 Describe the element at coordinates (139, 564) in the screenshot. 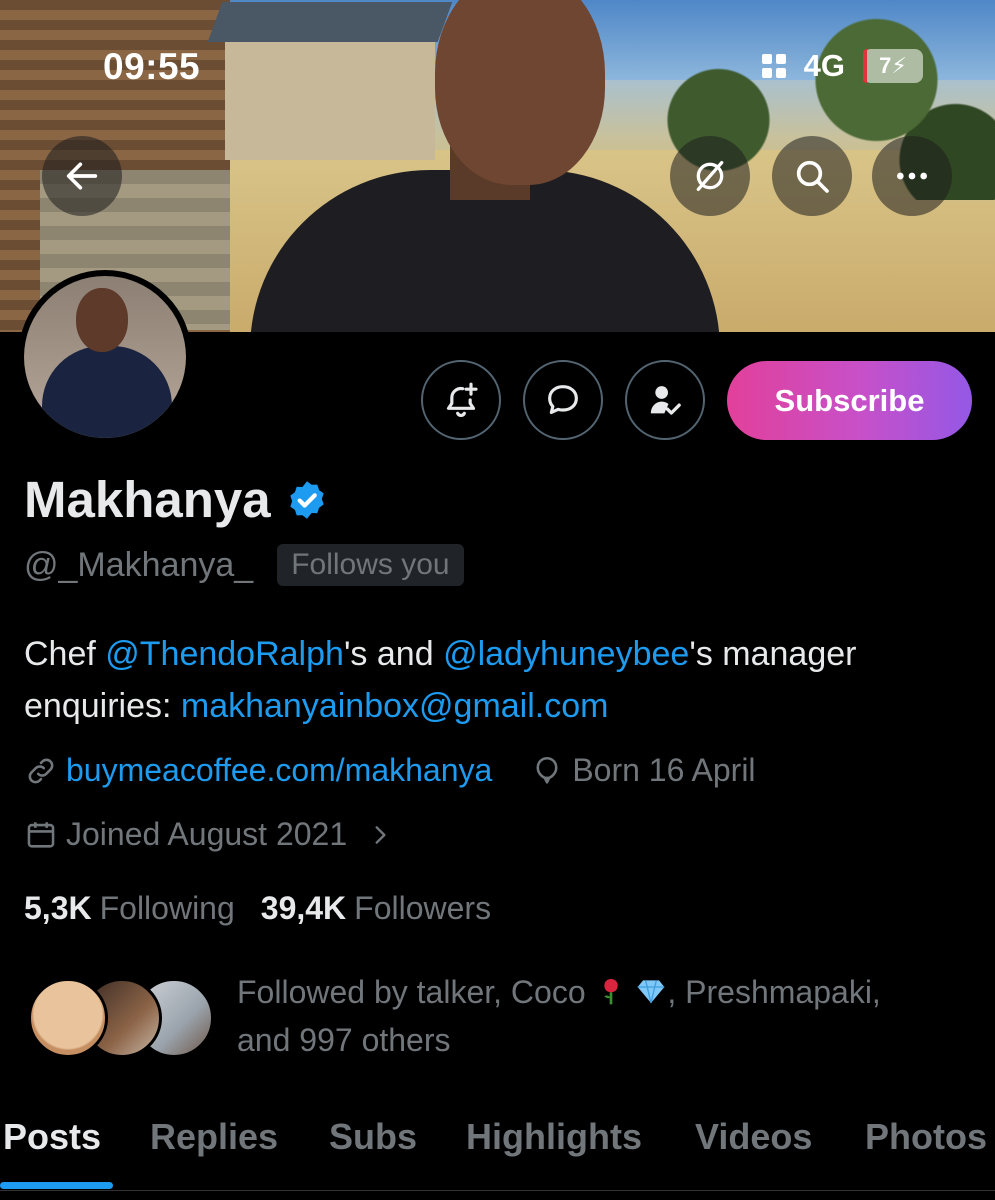

I see `user-handle: @_Makhanya_` at that location.